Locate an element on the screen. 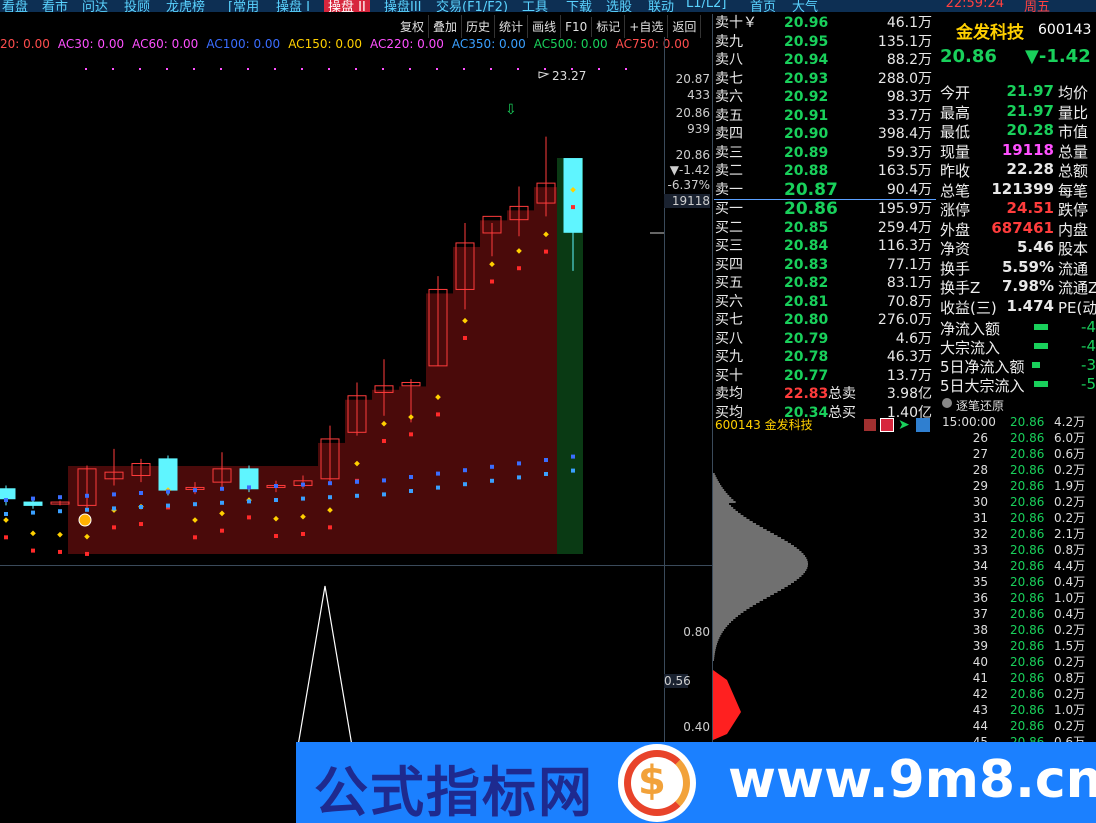 This screenshot has height=823, width=1096. bar-chart-icon is located at coordinates (870, 425).